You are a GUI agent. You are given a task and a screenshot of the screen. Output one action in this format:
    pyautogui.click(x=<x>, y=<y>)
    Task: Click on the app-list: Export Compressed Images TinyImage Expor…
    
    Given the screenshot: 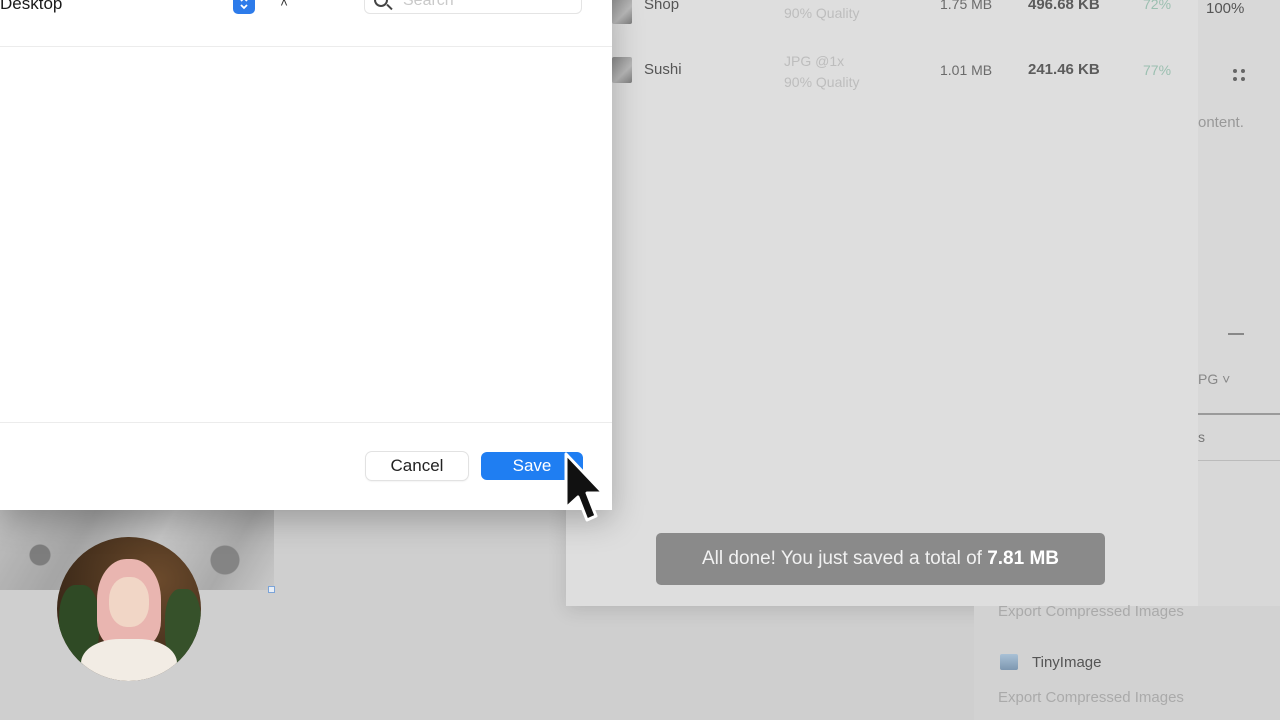 What is the action you would take?
    pyautogui.click(x=1127, y=661)
    